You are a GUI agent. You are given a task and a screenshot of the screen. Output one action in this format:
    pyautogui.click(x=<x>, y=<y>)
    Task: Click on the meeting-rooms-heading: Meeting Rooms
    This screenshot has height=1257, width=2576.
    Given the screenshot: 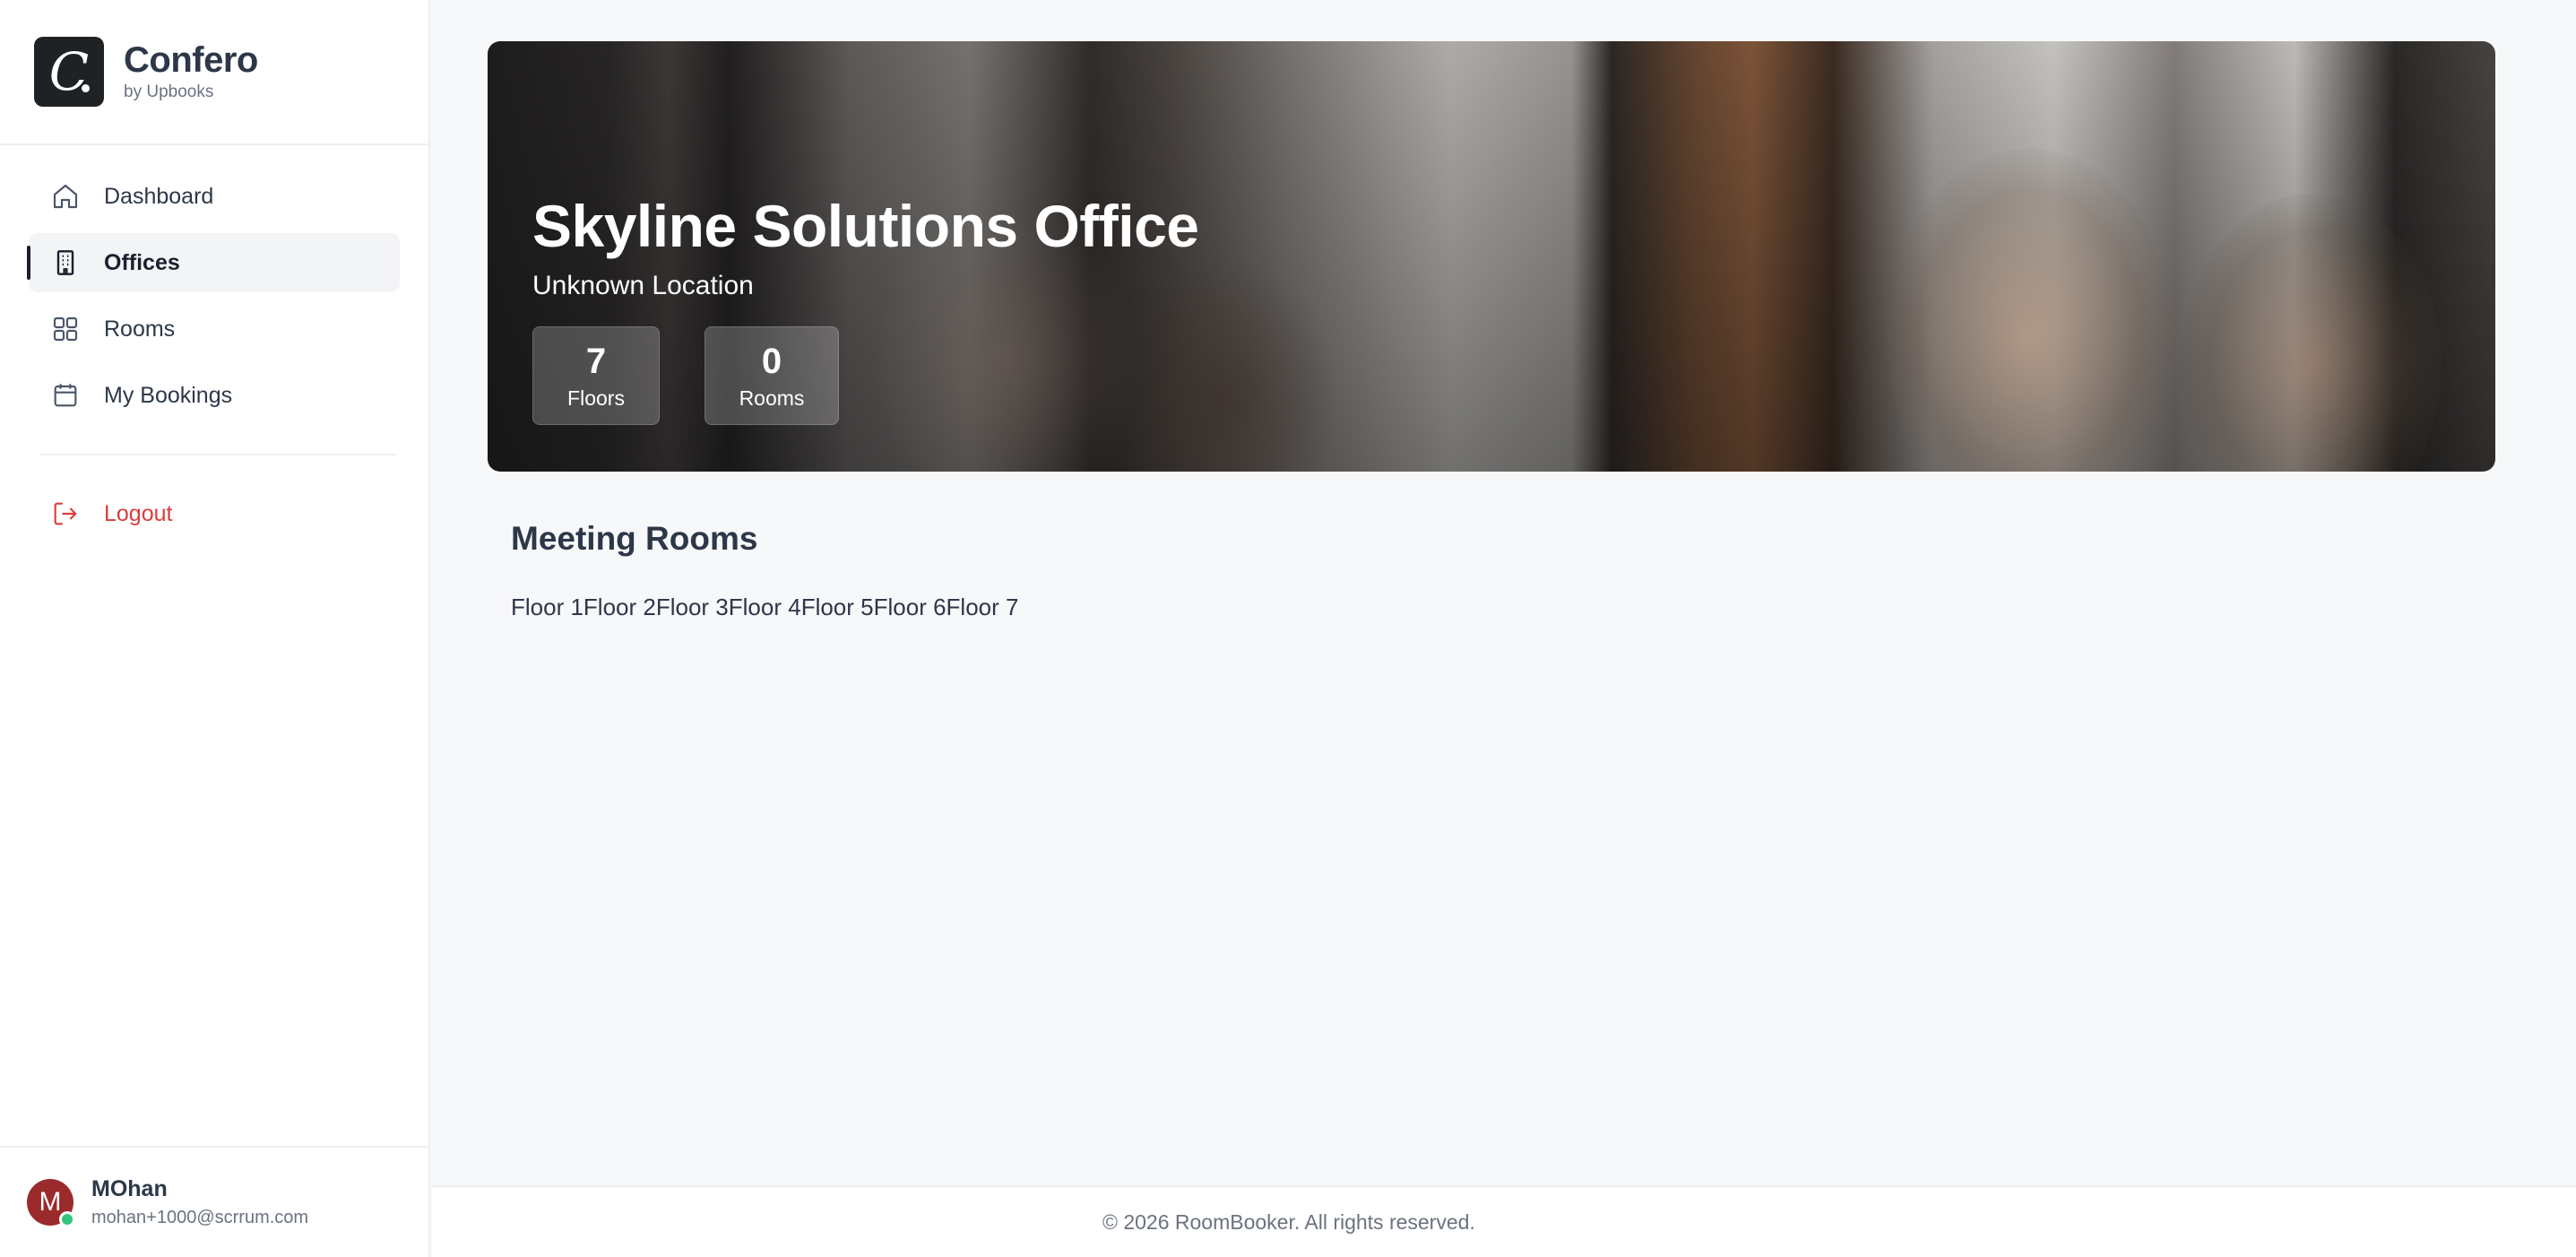 What is the action you would take?
    pyautogui.click(x=634, y=538)
    